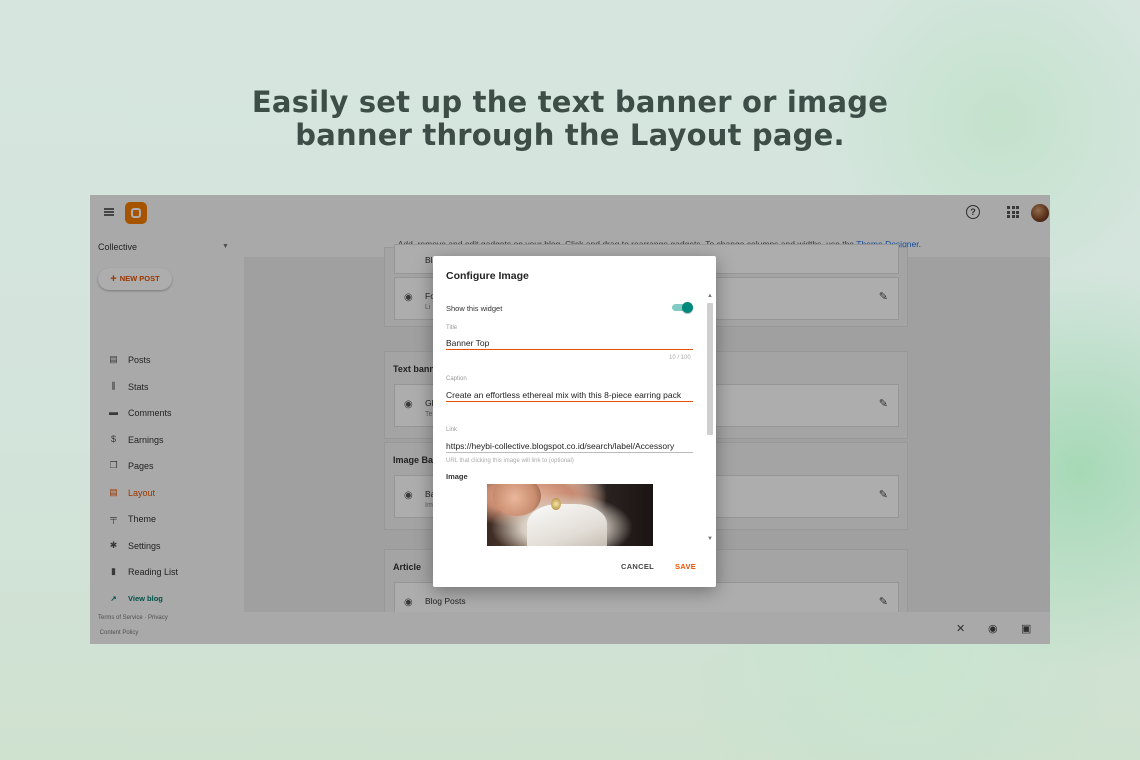  Describe the element at coordinates (569, 343) in the screenshot. I see `title-field` at that location.